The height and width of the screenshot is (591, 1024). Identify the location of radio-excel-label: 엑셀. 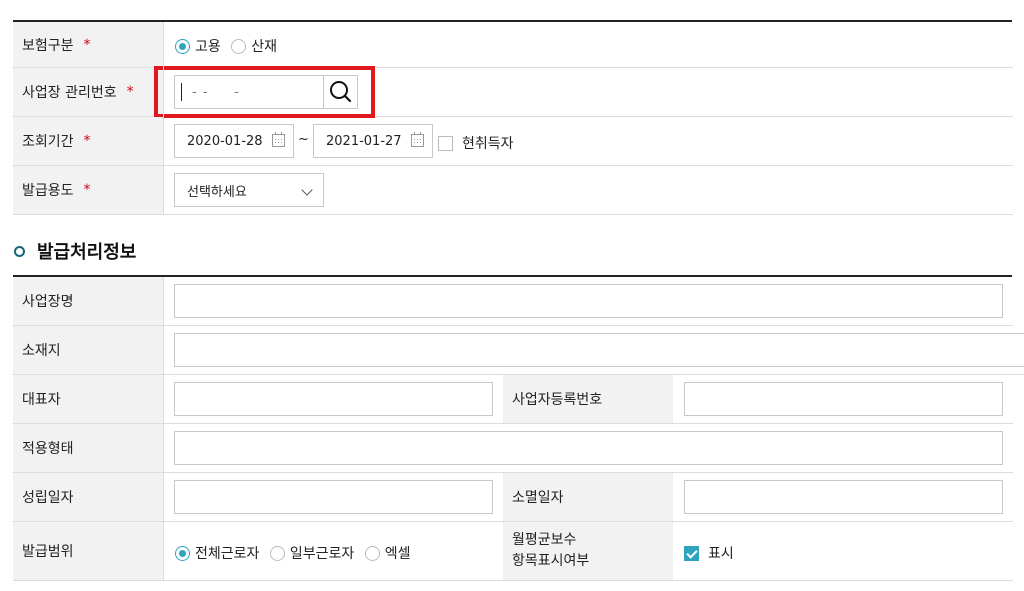
(397, 554).